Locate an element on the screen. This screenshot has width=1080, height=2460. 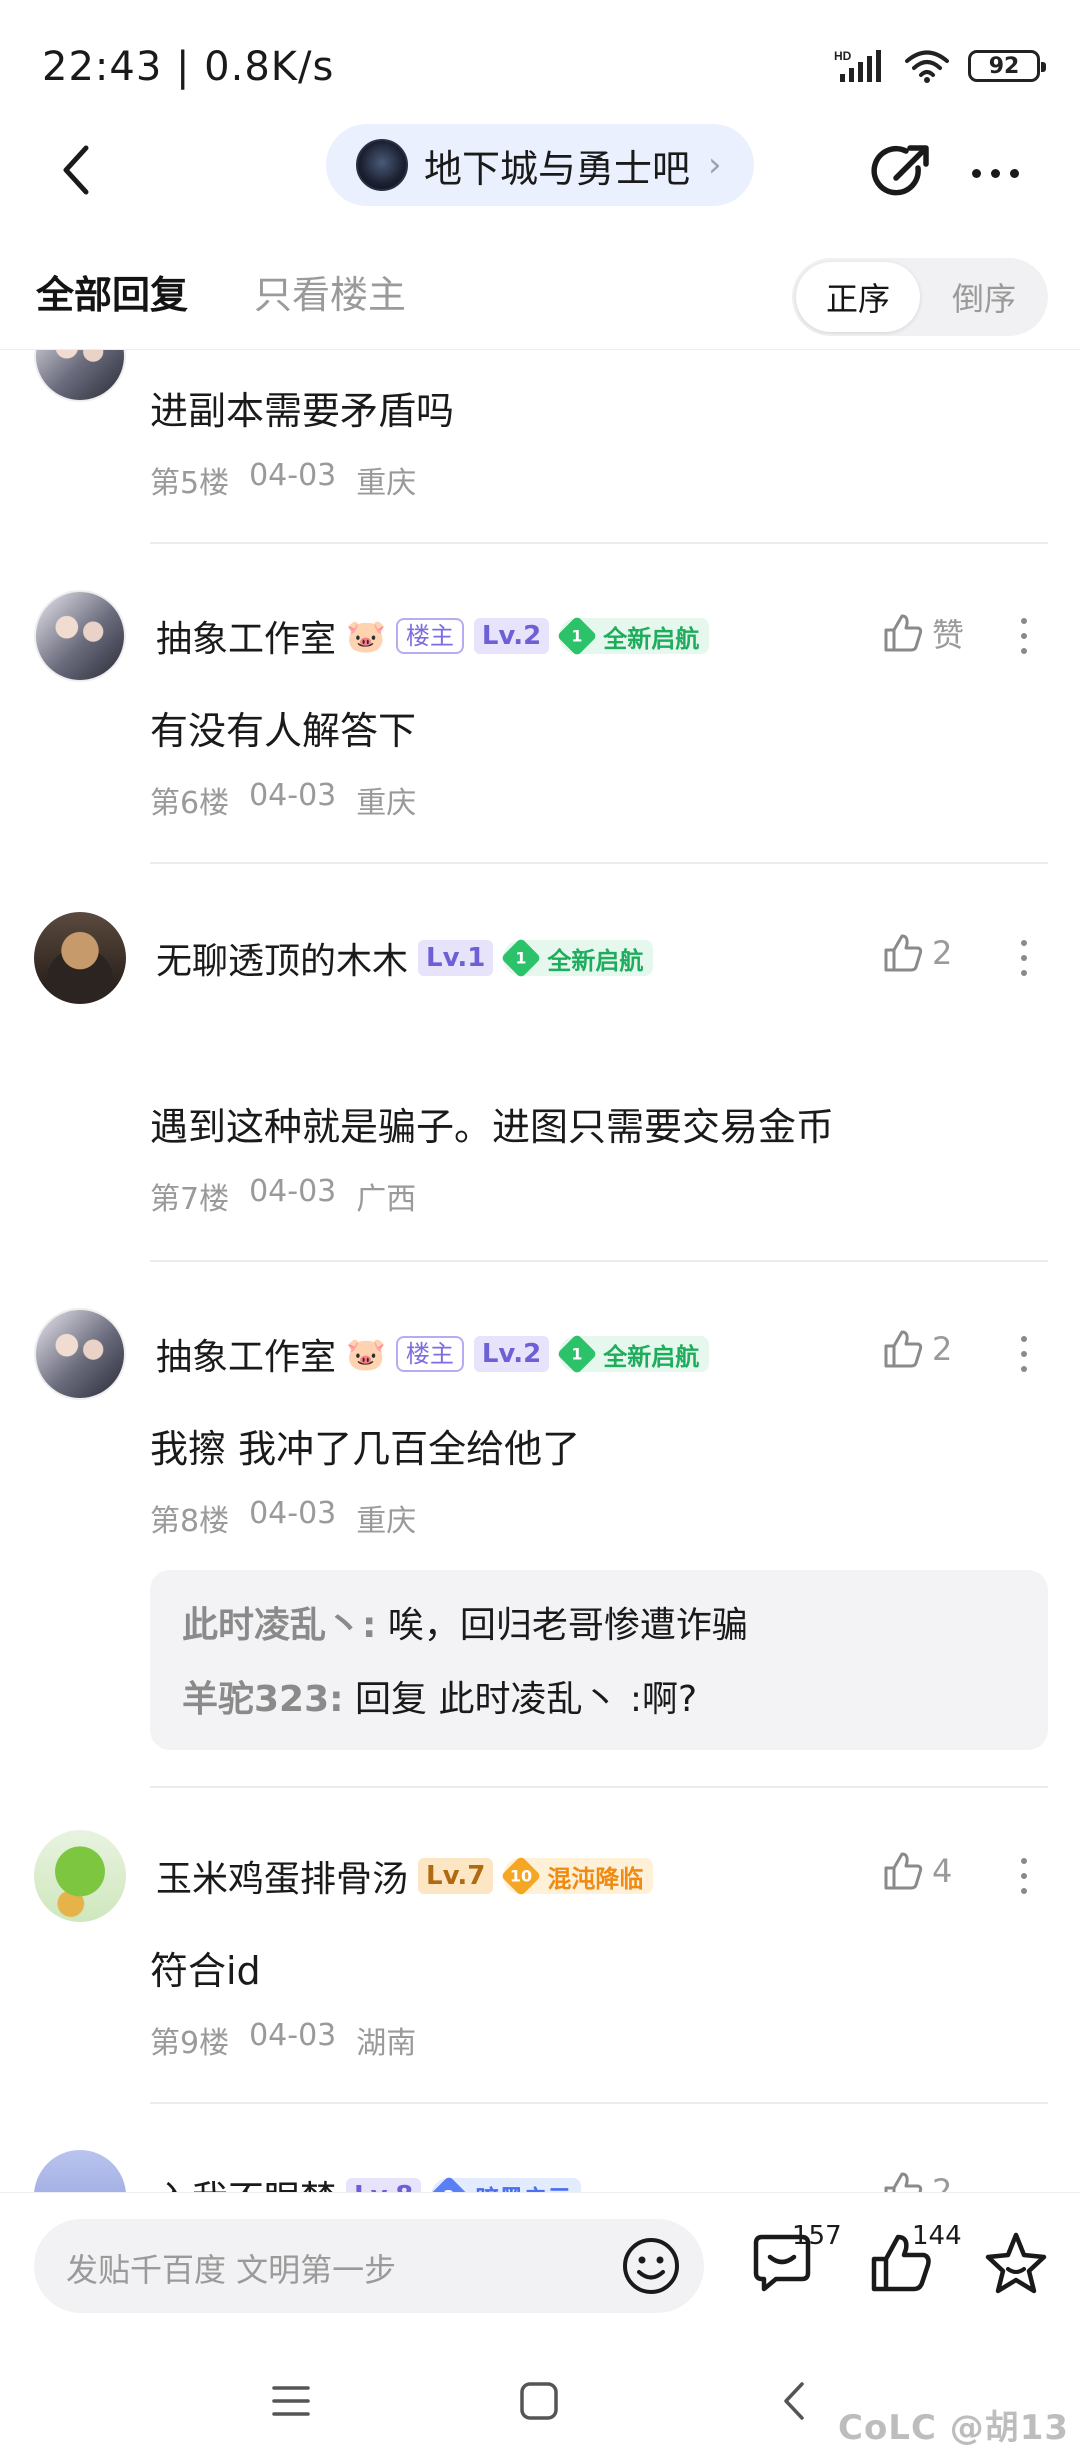
menu-icon is located at coordinates (291, 2401).